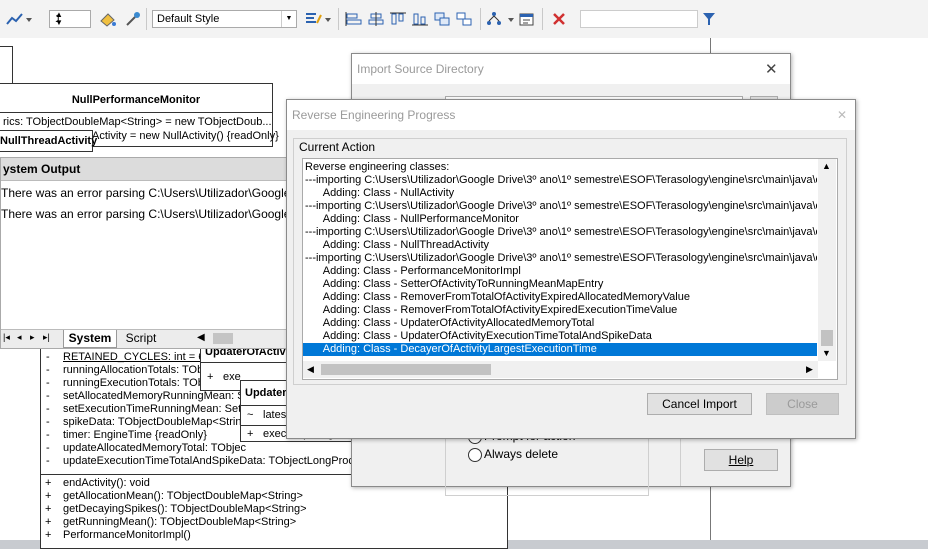 This screenshot has width=928, height=549. Describe the element at coordinates (741, 460) in the screenshot. I see `help-button: Help` at that location.